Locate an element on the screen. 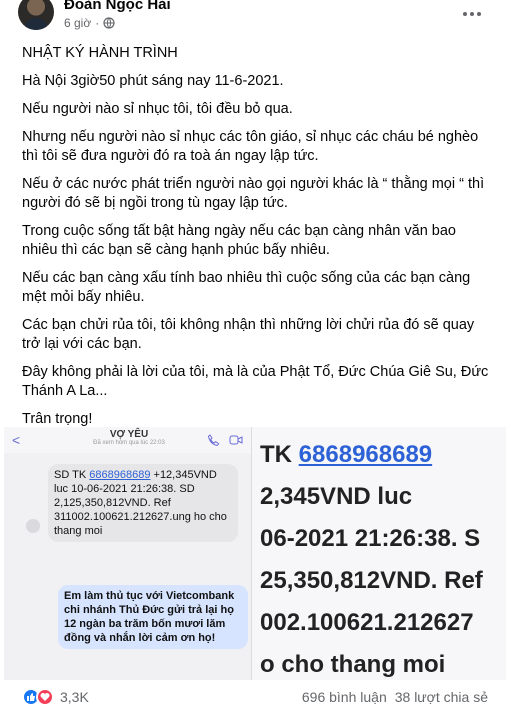 The image size is (506, 716). post-stats: 696 bình luận 38 lượt chia sẻ is located at coordinates (395, 697).